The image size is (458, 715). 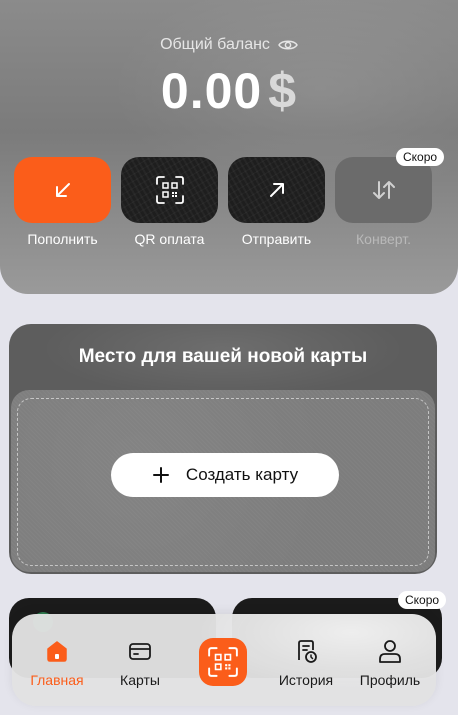 What do you see at coordinates (242, 474) in the screenshot?
I see `create-card-label: Создать карту` at bounding box center [242, 474].